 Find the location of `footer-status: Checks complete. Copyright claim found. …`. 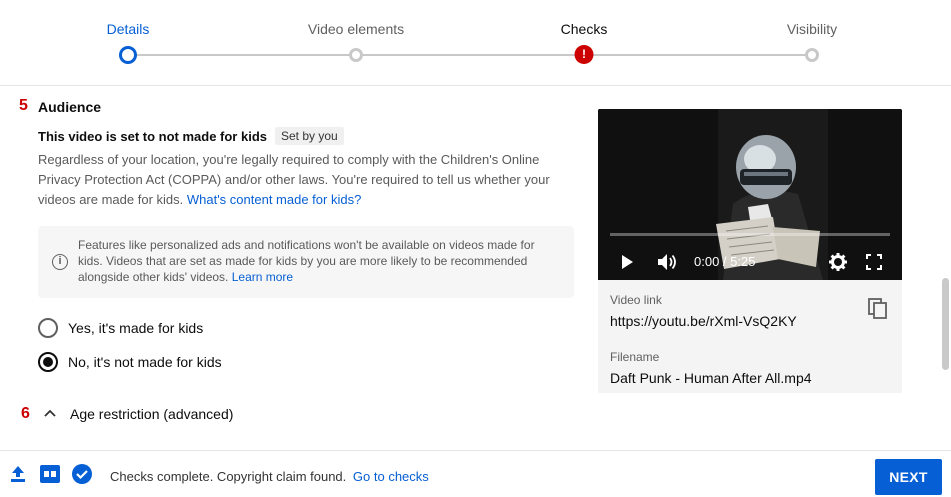

footer-status: Checks complete. Copyright claim found. … is located at coordinates (269, 476).